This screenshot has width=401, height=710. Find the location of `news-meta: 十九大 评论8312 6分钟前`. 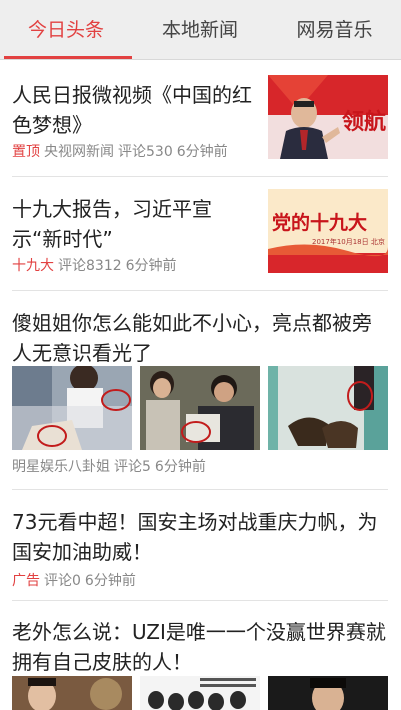

news-meta: 十九大 评论8312 6分钟前 is located at coordinates (134, 266).